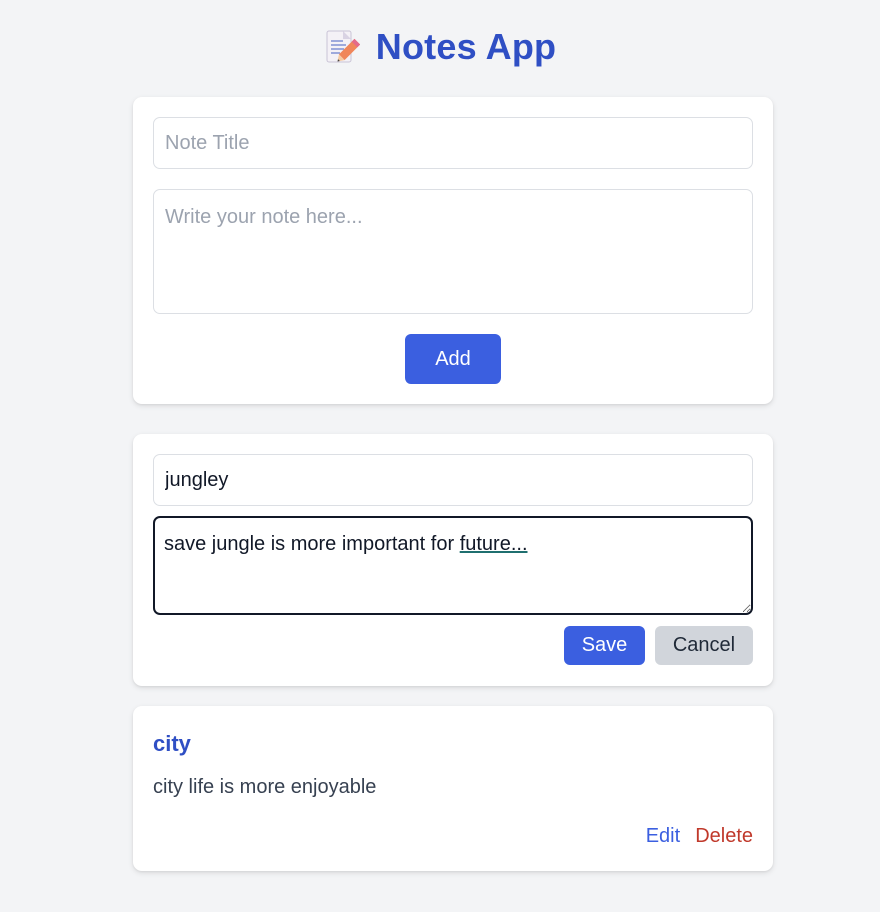  I want to click on edit-title-input, so click(453, 480).